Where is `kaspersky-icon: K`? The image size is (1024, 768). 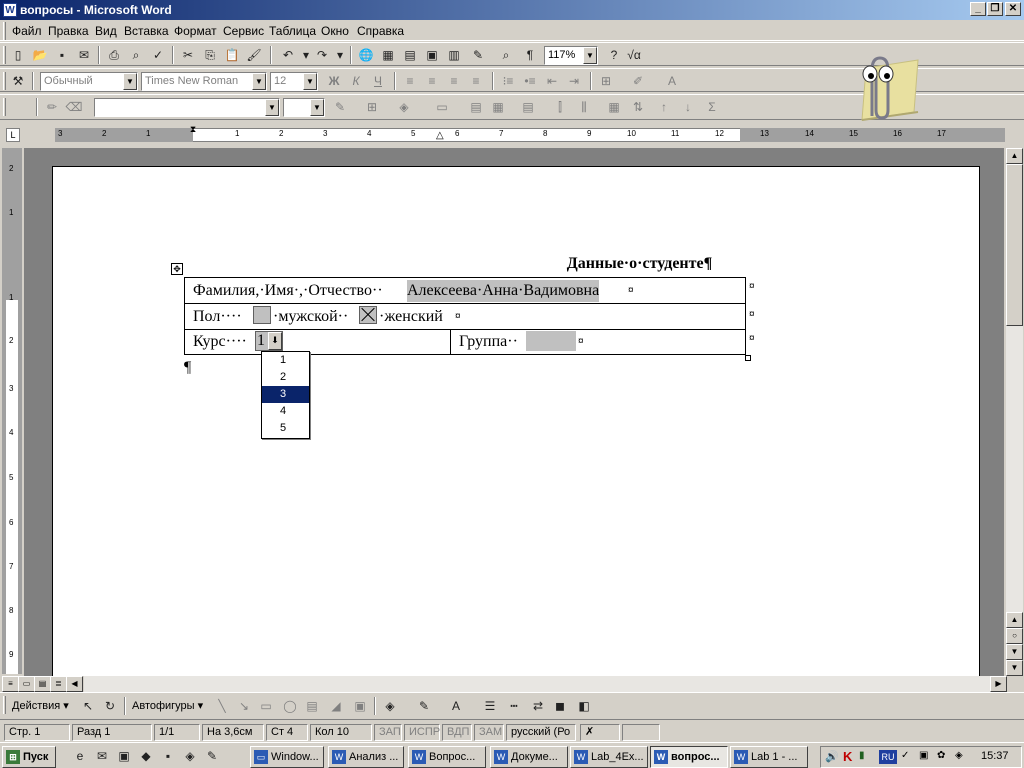
kaspersky-icon: K is located at coordinates (847, 756).